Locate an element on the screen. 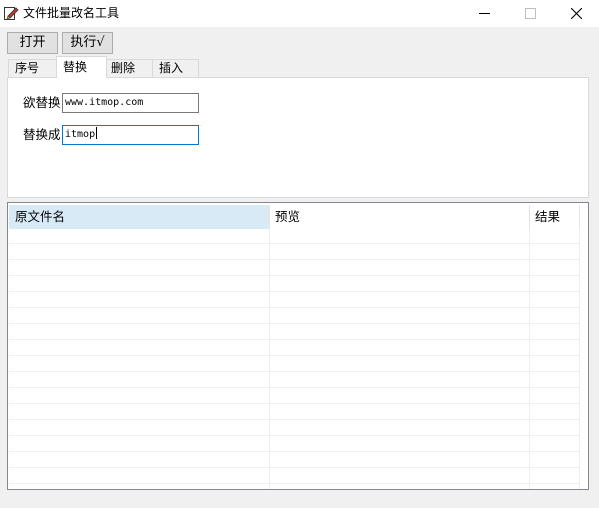 This screenshot has height=508, width=599. maximize-button is located at coordinates (530, 13).